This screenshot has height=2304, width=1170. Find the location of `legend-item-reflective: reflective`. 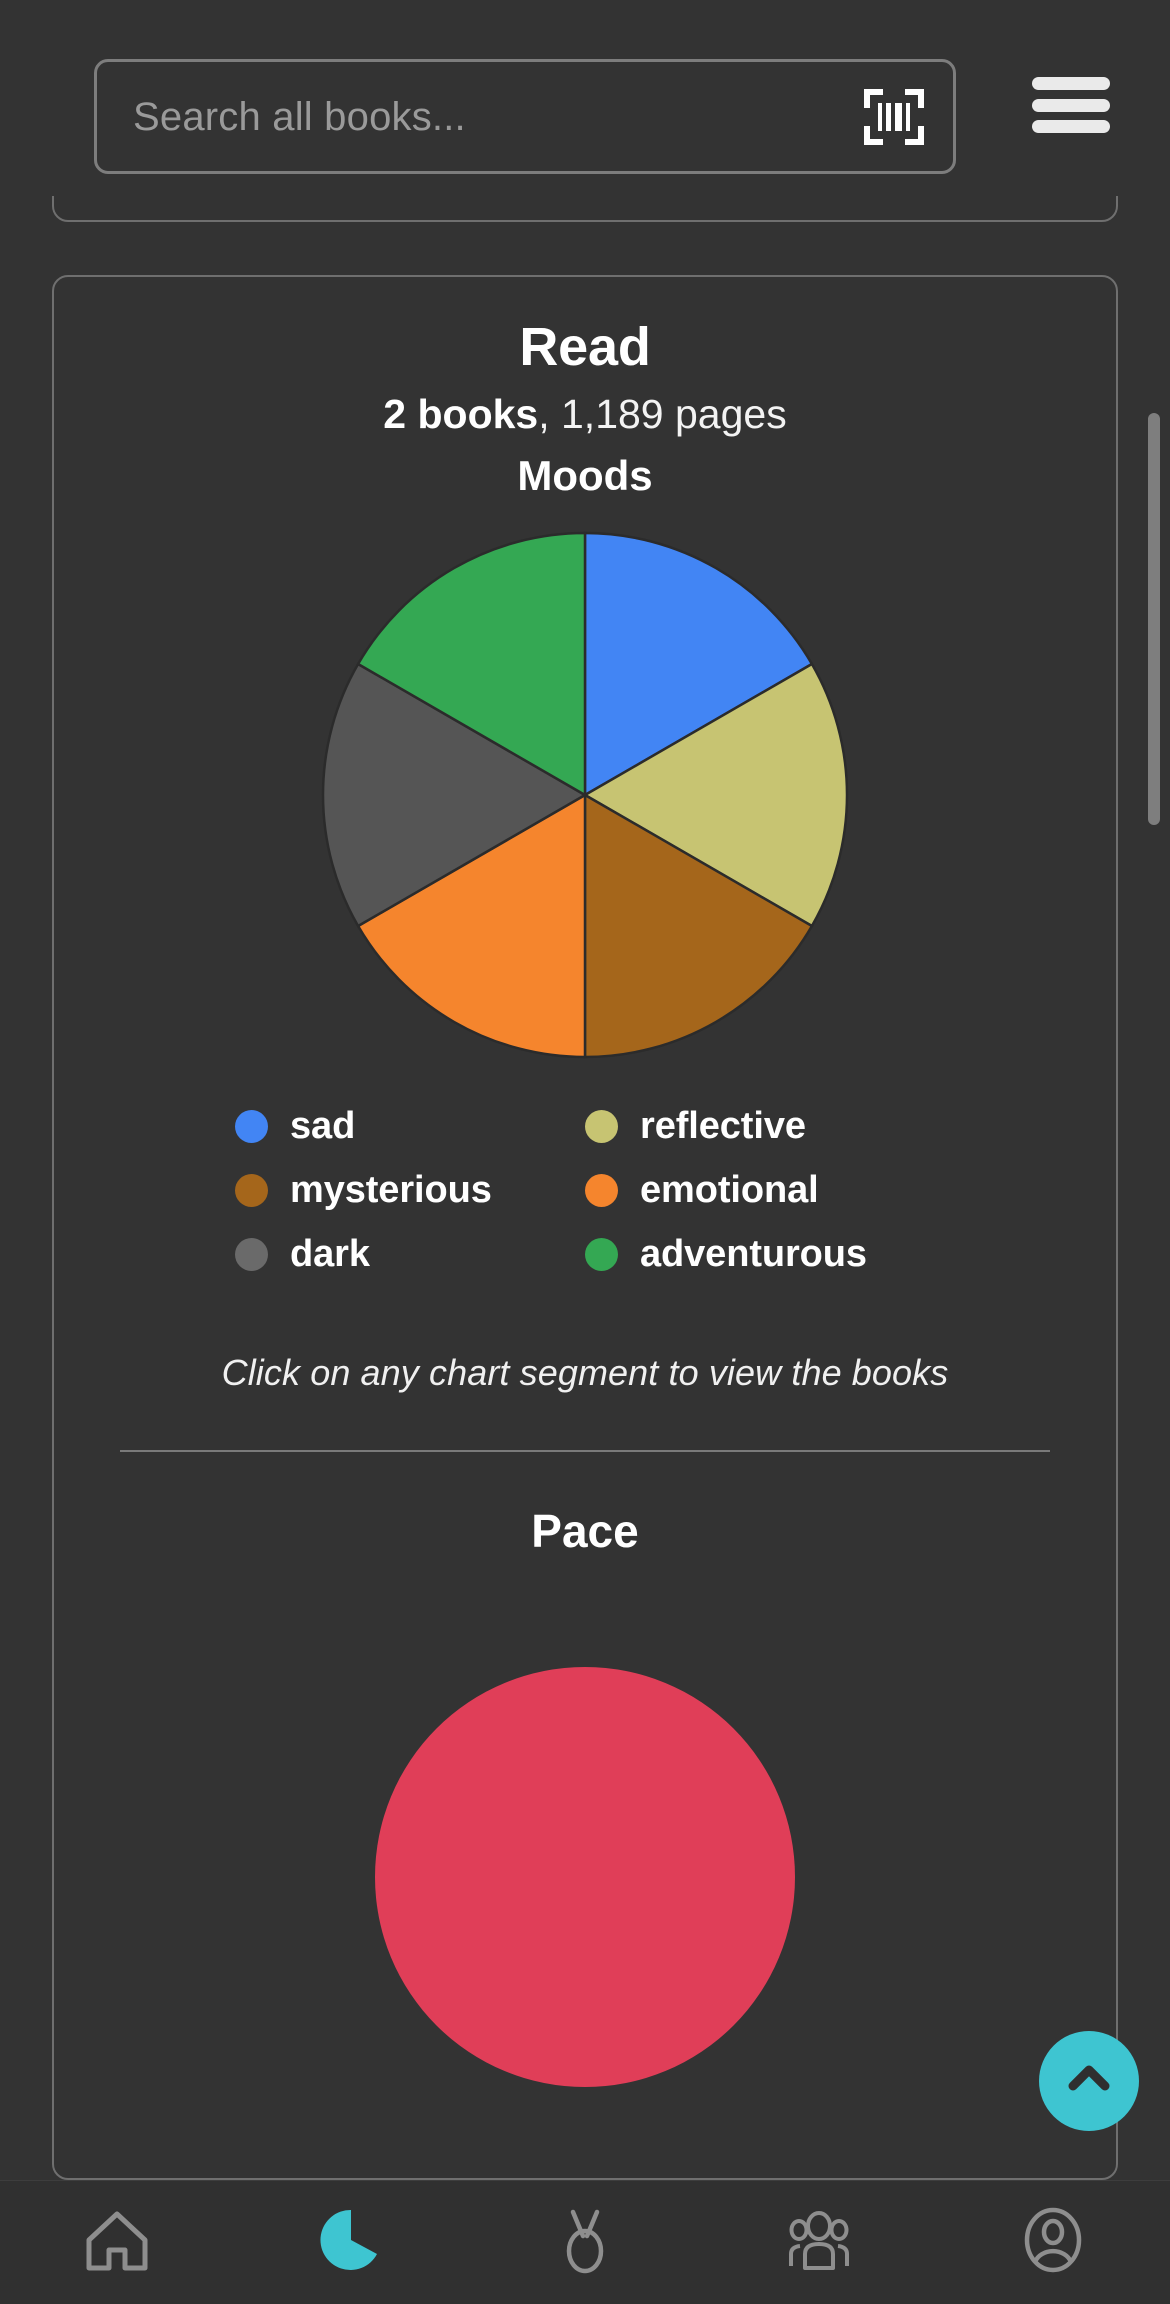

legend-item-reflective: reflective is located at coordinates (760, 1126).